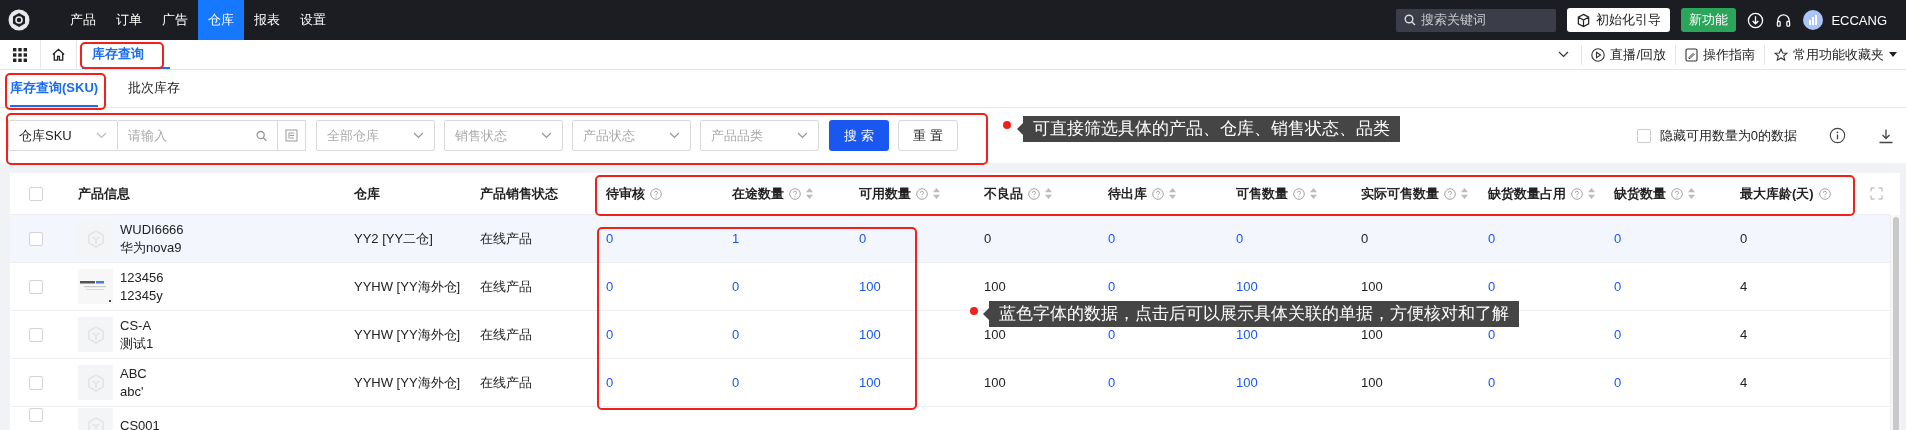 This screenshot has width=1906, height=430. What do you see at coordinates (1781, 54) in the screenshot?
I see `star-icon` at bounding box center [1781, 54].